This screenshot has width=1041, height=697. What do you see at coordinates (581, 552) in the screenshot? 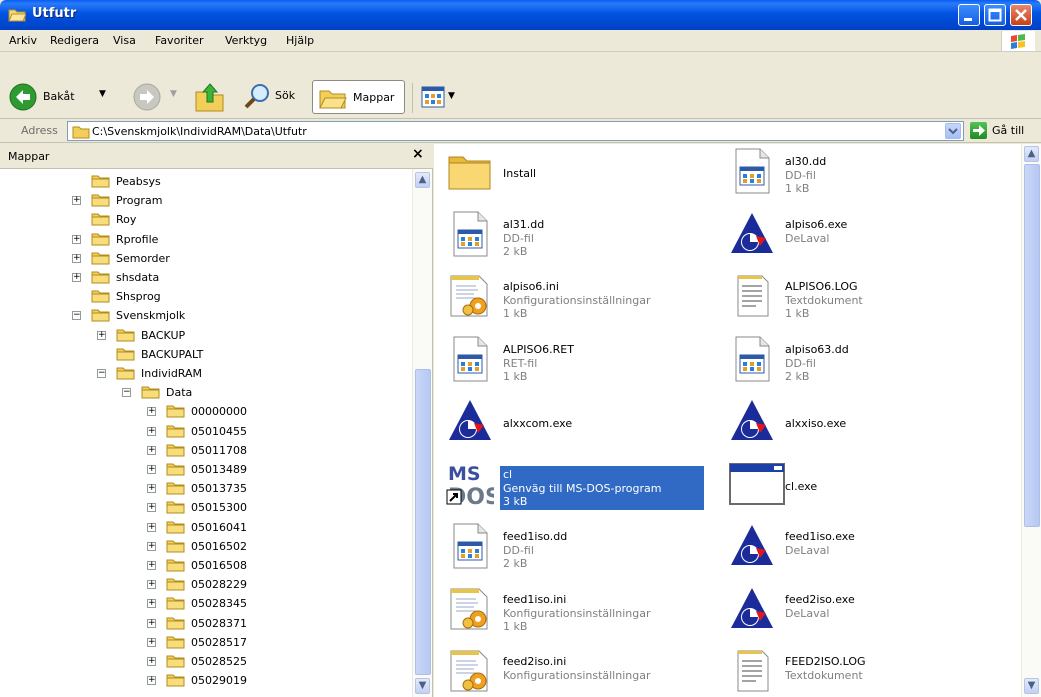
I see `file-item: feed1iso.dd DD-fil 2 kB` at bounding box center [581, 552].